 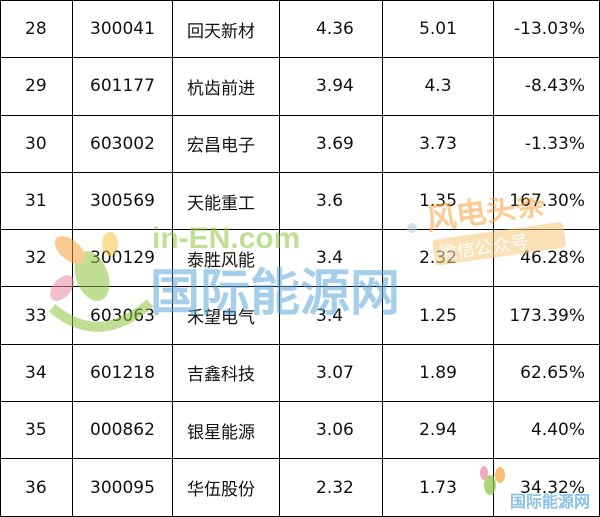 What do you see at coordinates (122, 315) in the screenshot?
I see `stock-code-cell: 603063` at bounding box center [122, 315].